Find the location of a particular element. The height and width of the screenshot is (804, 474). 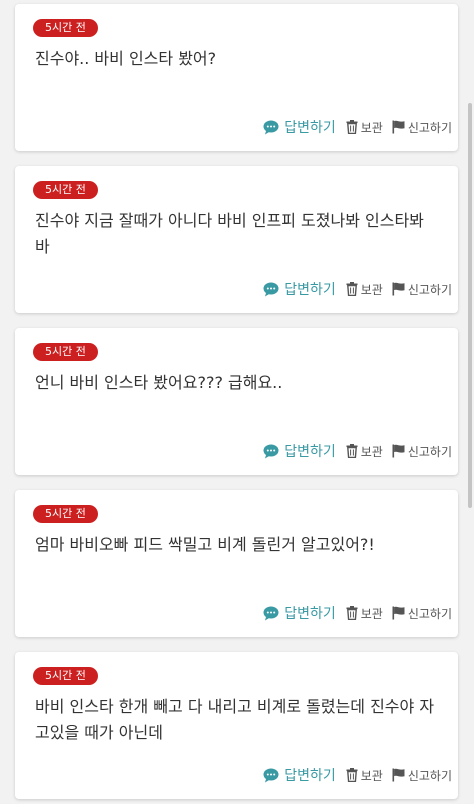

question-text: 진수야.. 바비 인스타 봤어? is located at coordinates (126, 58).